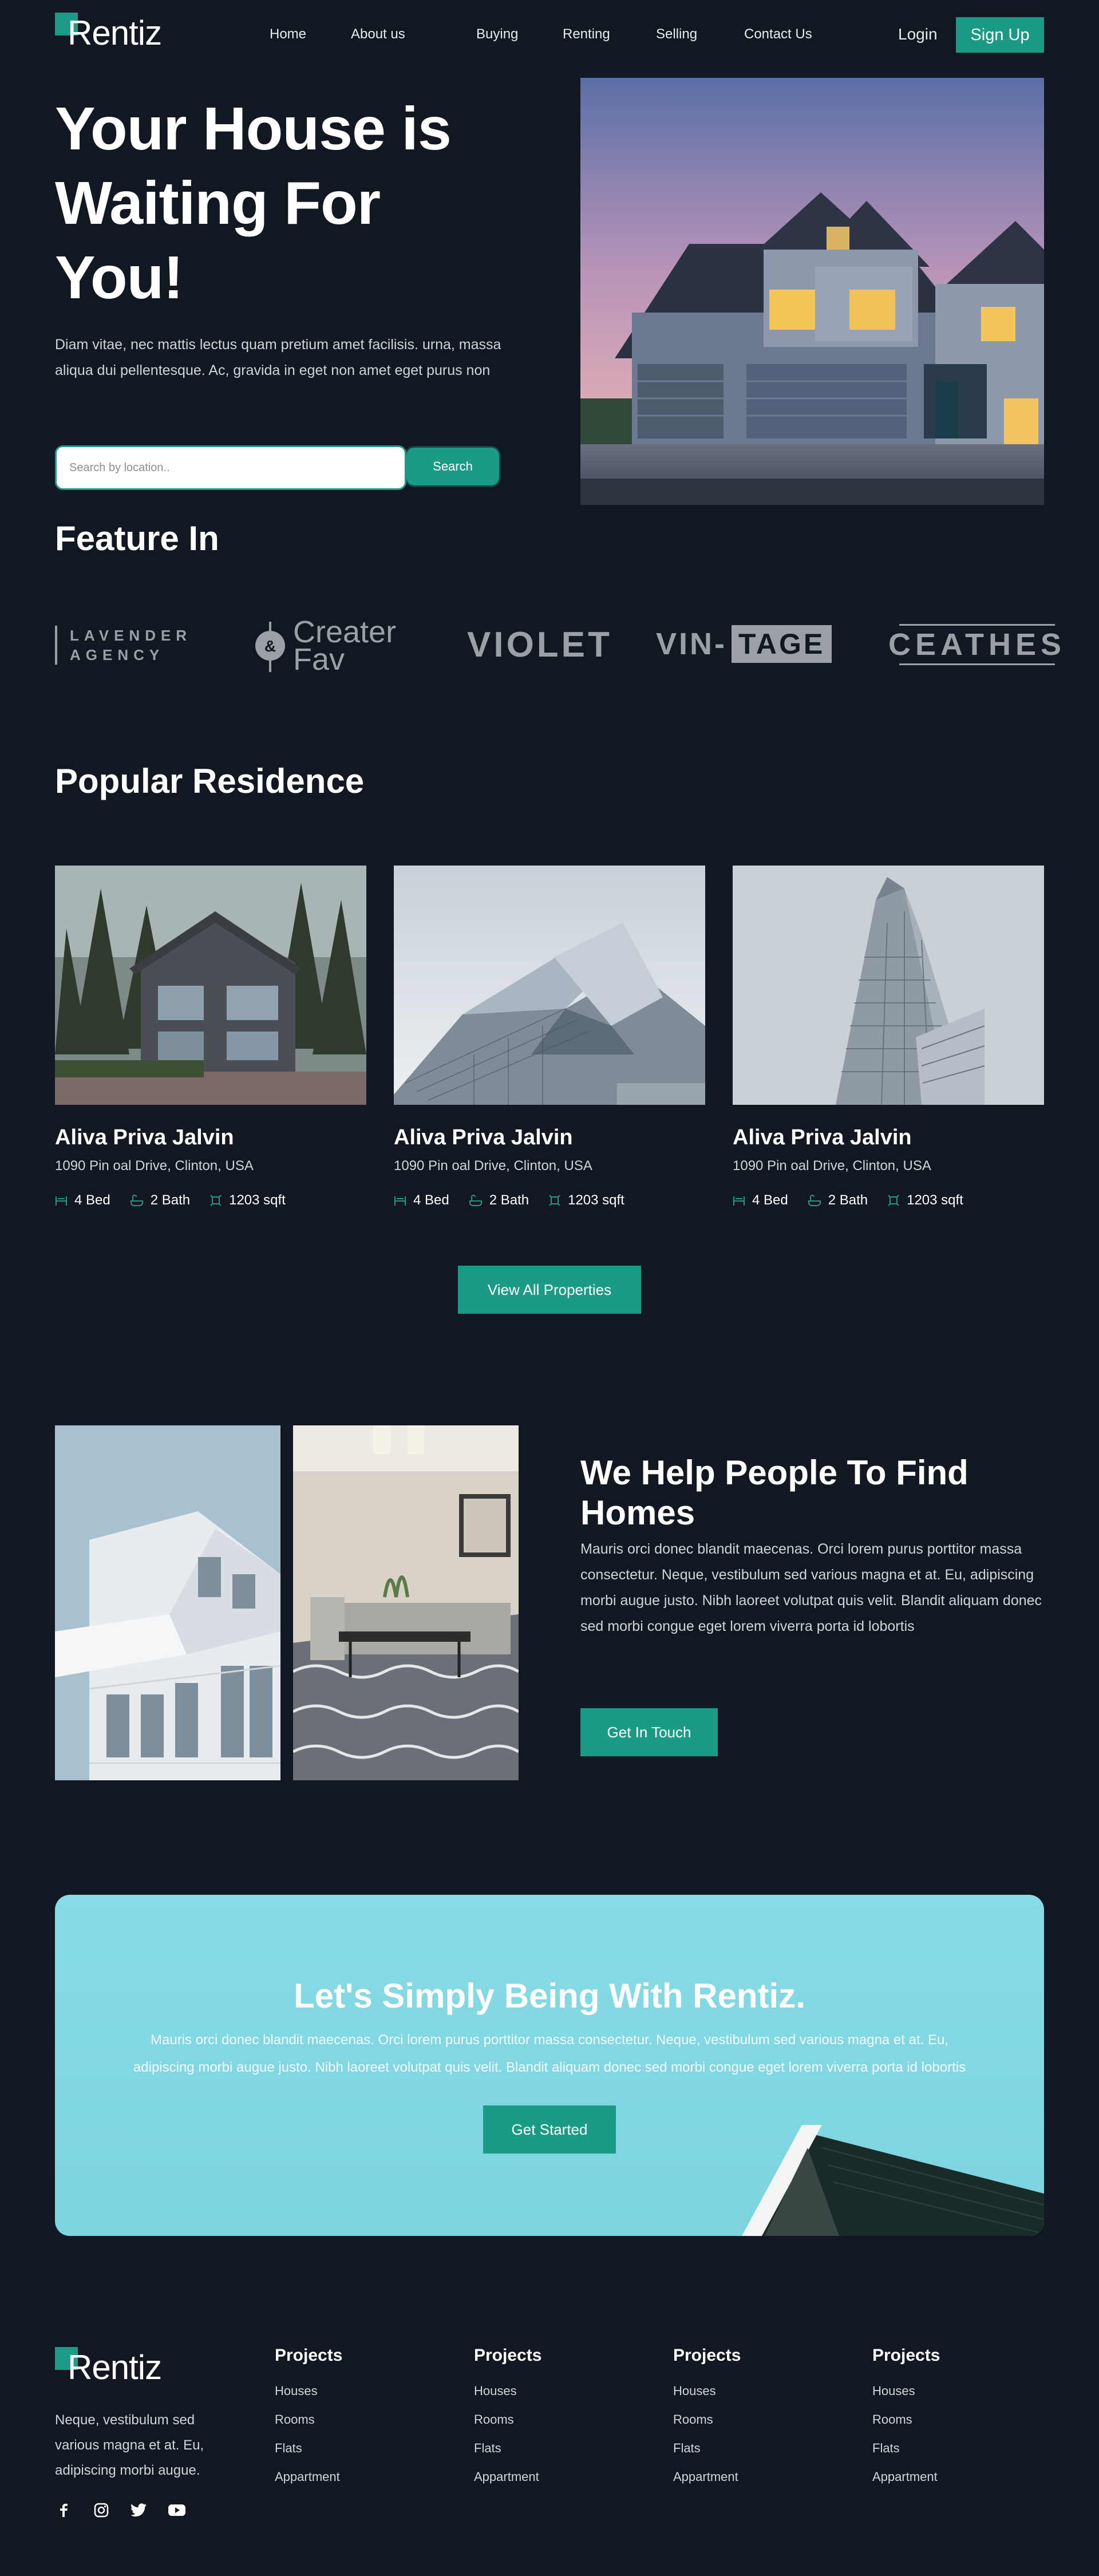 The width and height of the screenshot is (1099, 2576). What do you see at coordinates (676, 34) in the screenshot?
I see `nav-link-selling: Selling` at bounding box center [676, 34].